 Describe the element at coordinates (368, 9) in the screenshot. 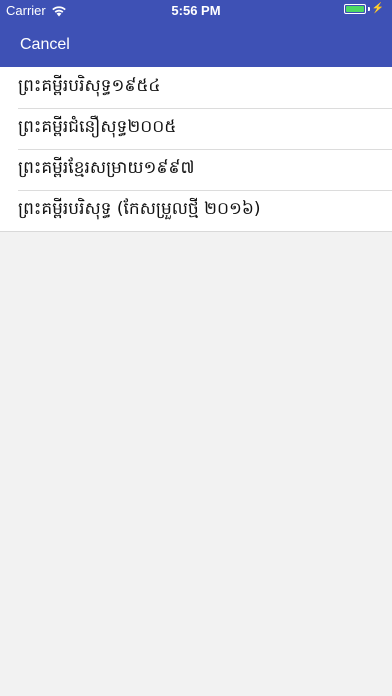

I see `battery-tip` at that location.